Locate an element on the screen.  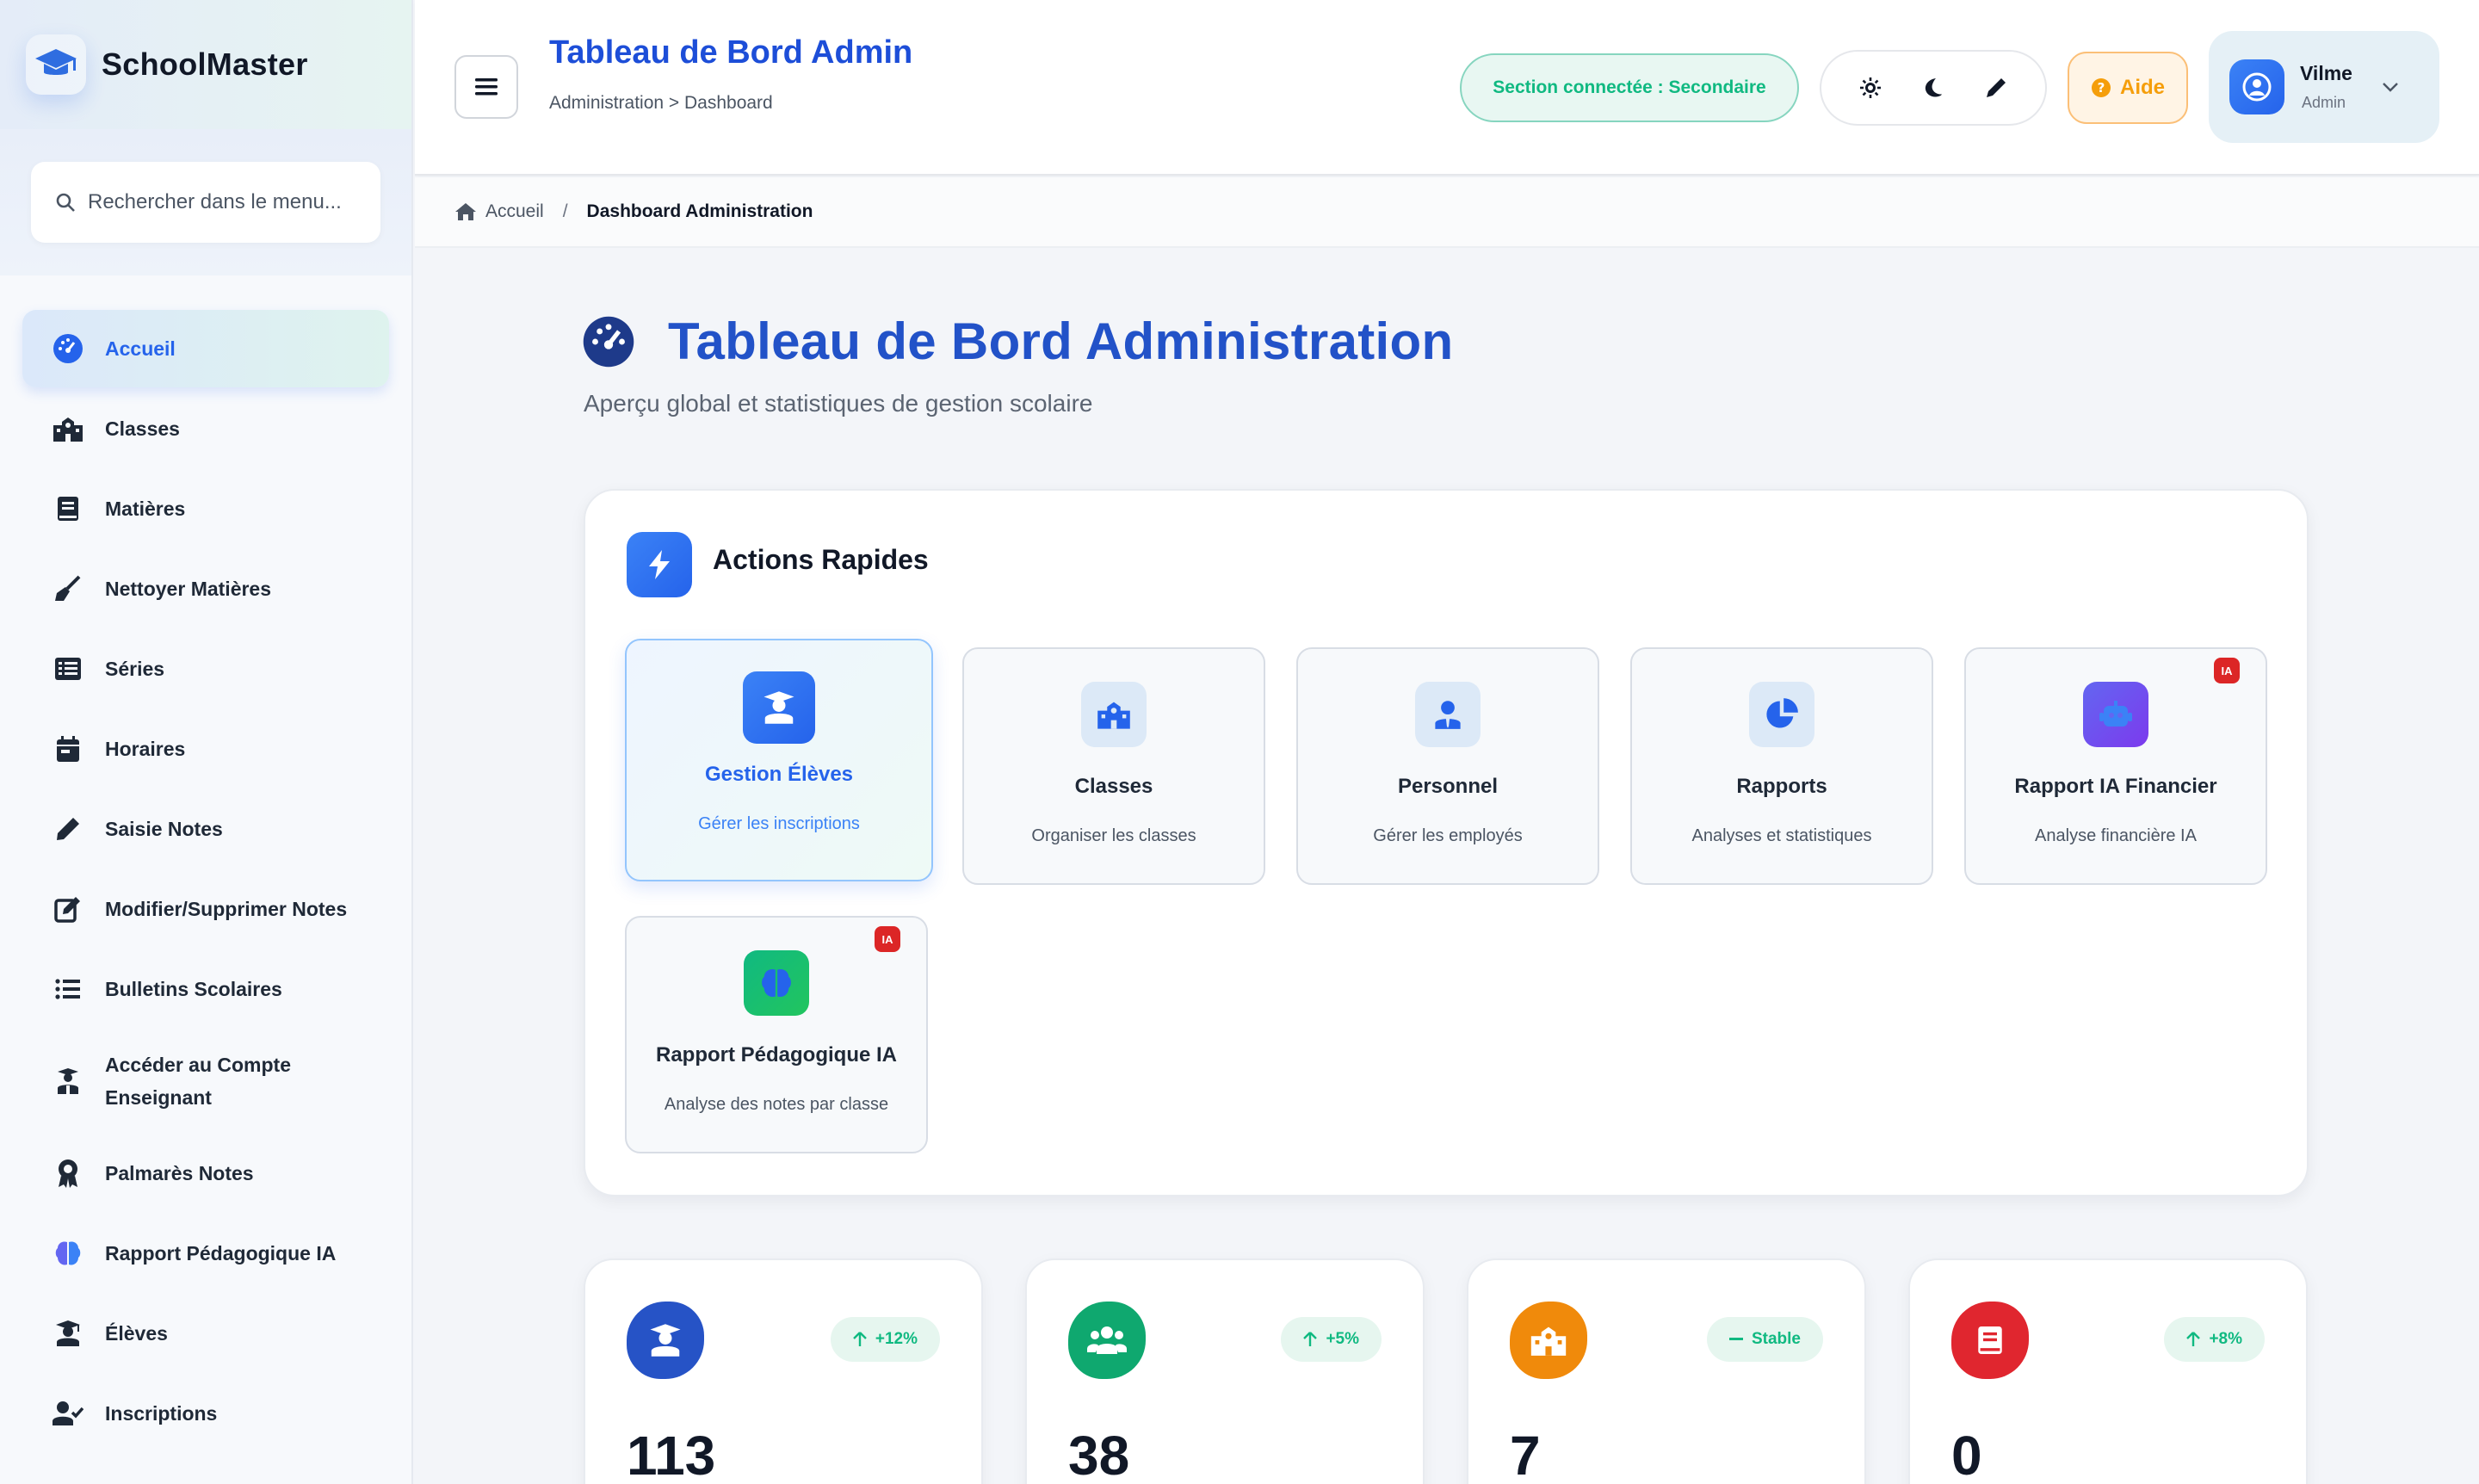
sidebar-item-series: Séries is located at coordinates (205, 669).